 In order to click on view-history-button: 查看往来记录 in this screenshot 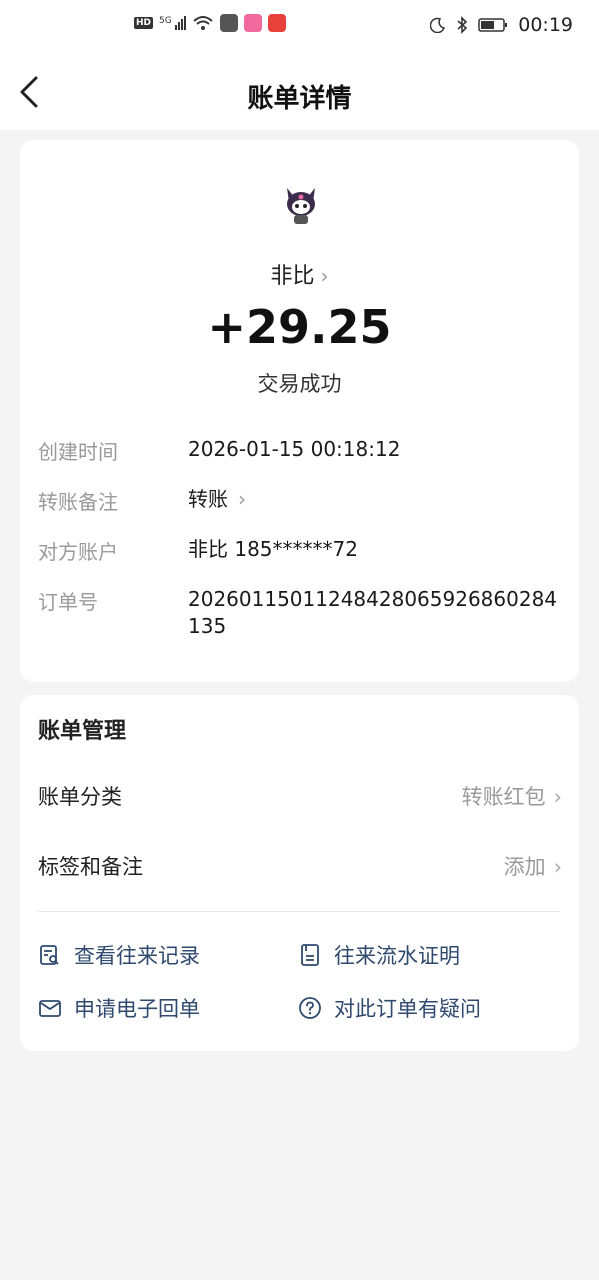, I will do `click(119, 955)`.